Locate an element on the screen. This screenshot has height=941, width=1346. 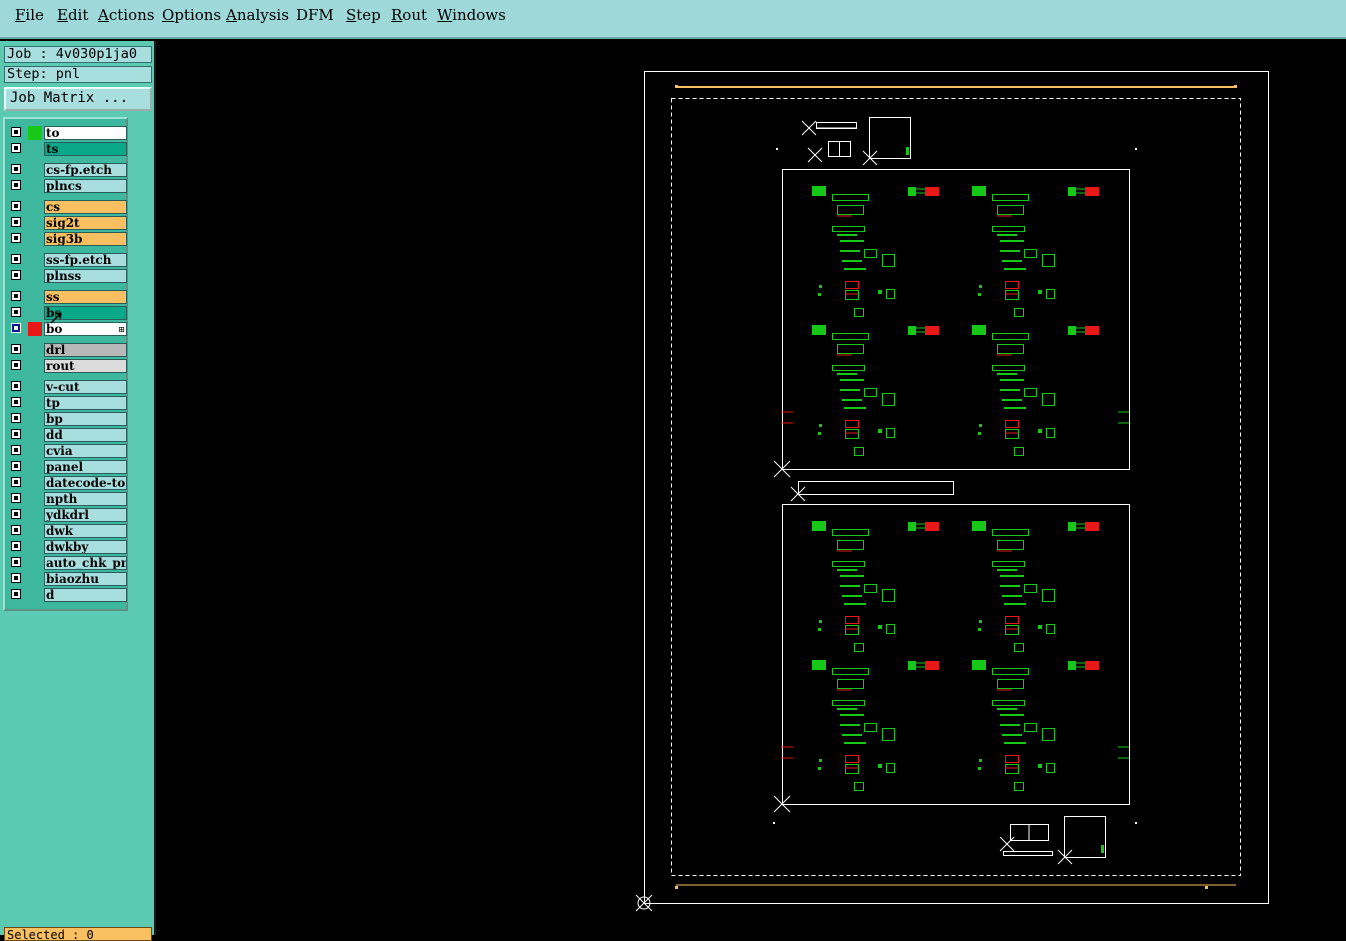
layer-row-dwkby: dwkby is located at coordinates (67, 547).